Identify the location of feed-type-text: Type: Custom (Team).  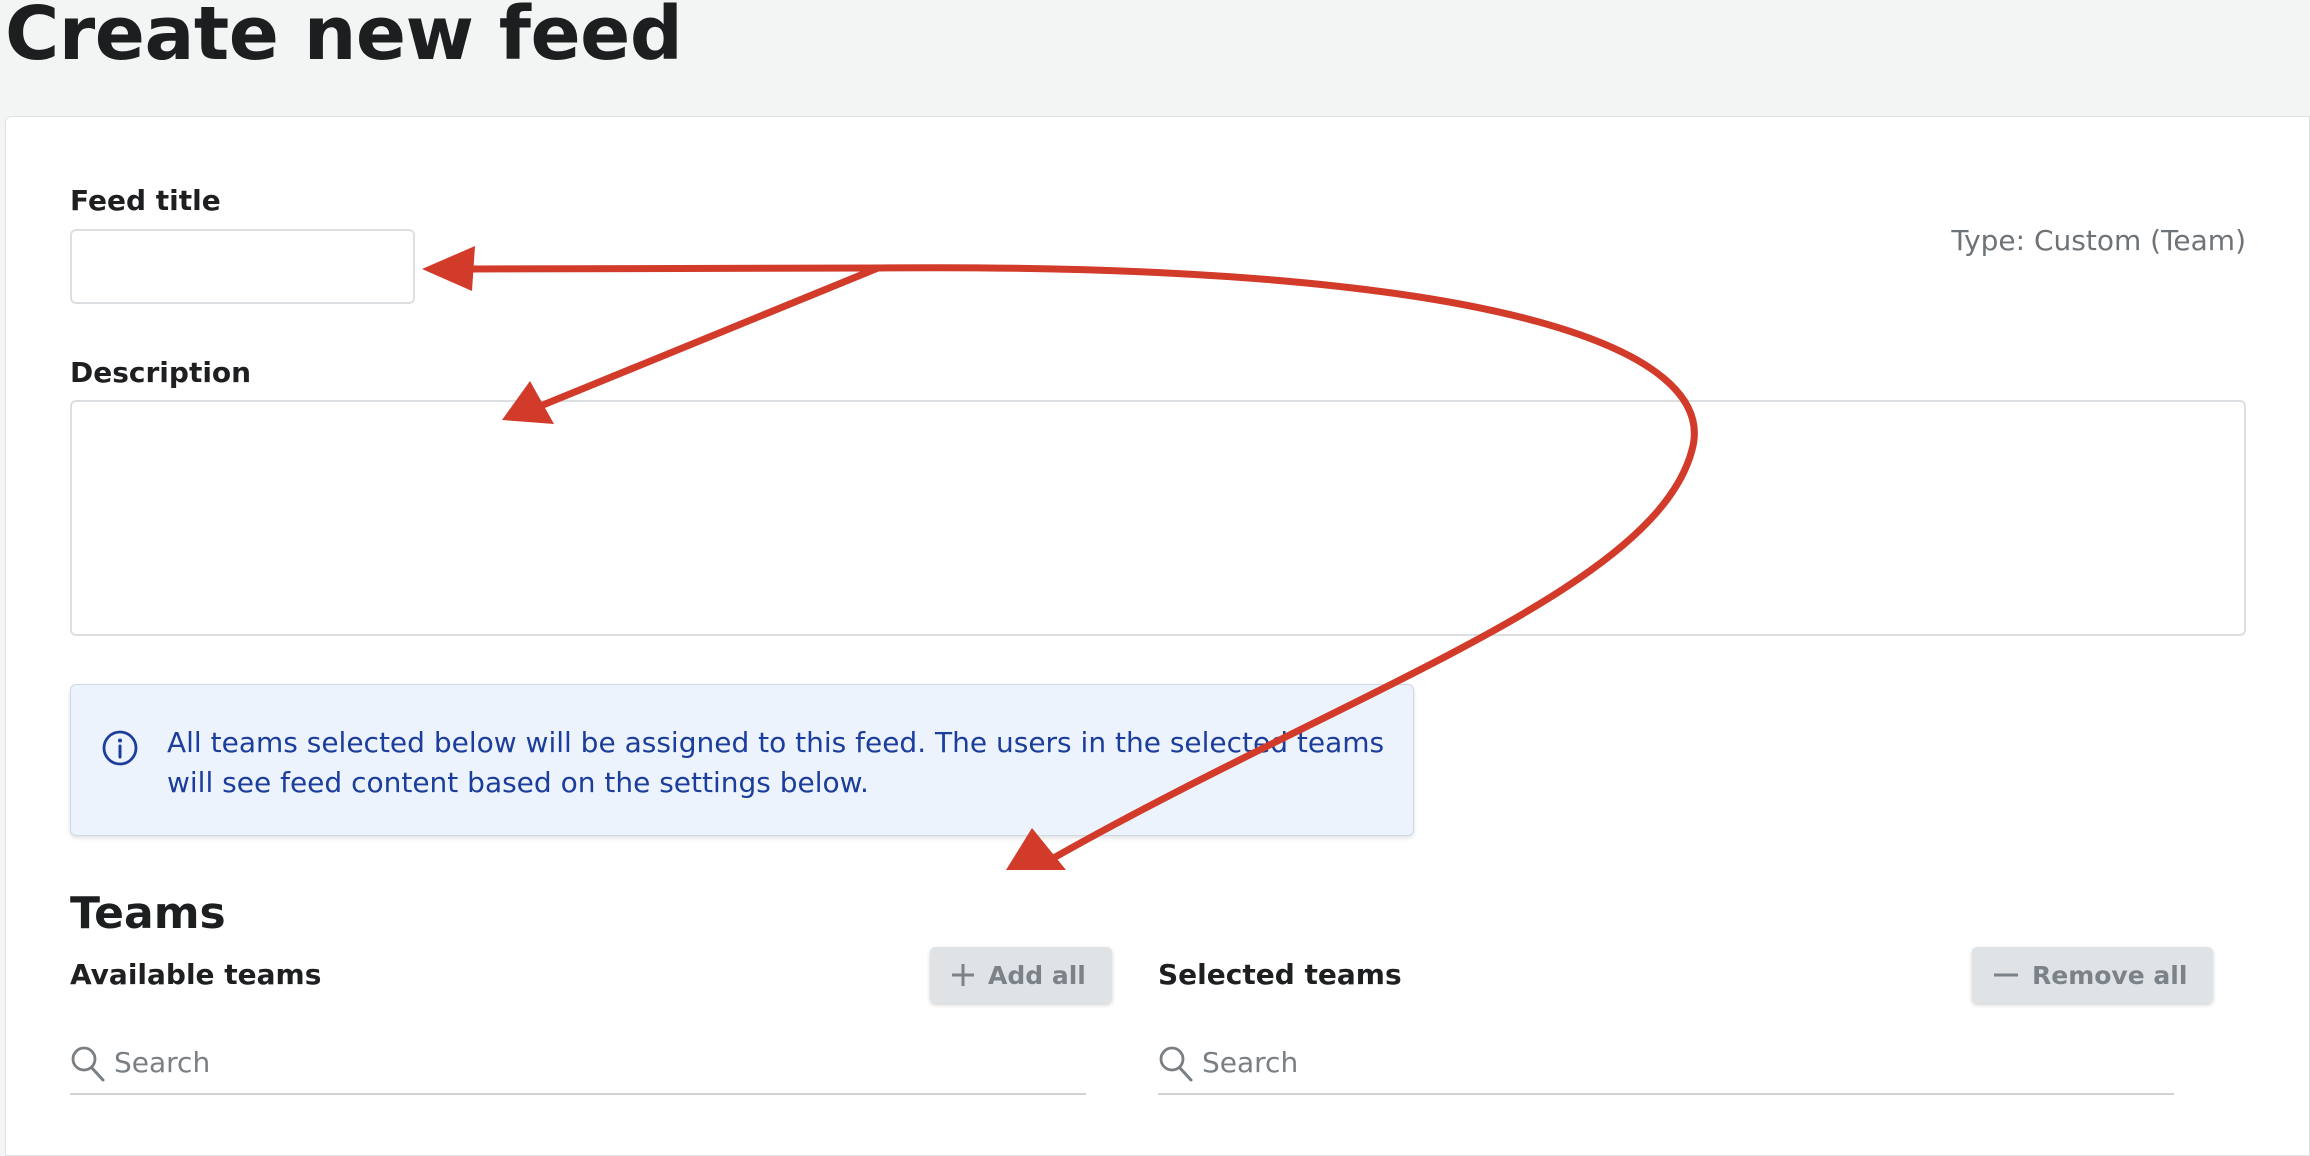
(2098, 240).